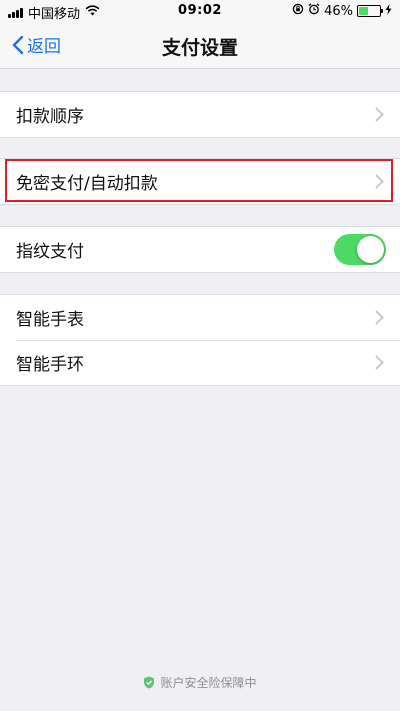 The height and width of the screenshot is (711, 400). I want to click on row-label: 智能手表, so click(50, 320).